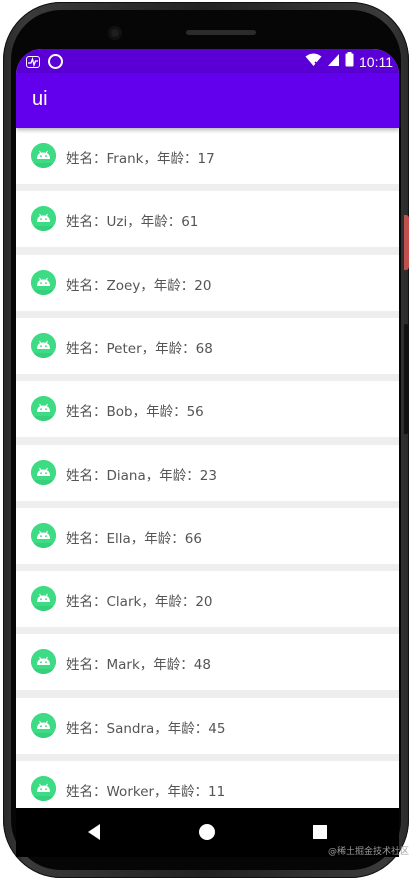  Describe the element at coordinates (139, 348) in the screenshot. I see `list-item-label: 姓名：Peter，年龄：68` at that location.